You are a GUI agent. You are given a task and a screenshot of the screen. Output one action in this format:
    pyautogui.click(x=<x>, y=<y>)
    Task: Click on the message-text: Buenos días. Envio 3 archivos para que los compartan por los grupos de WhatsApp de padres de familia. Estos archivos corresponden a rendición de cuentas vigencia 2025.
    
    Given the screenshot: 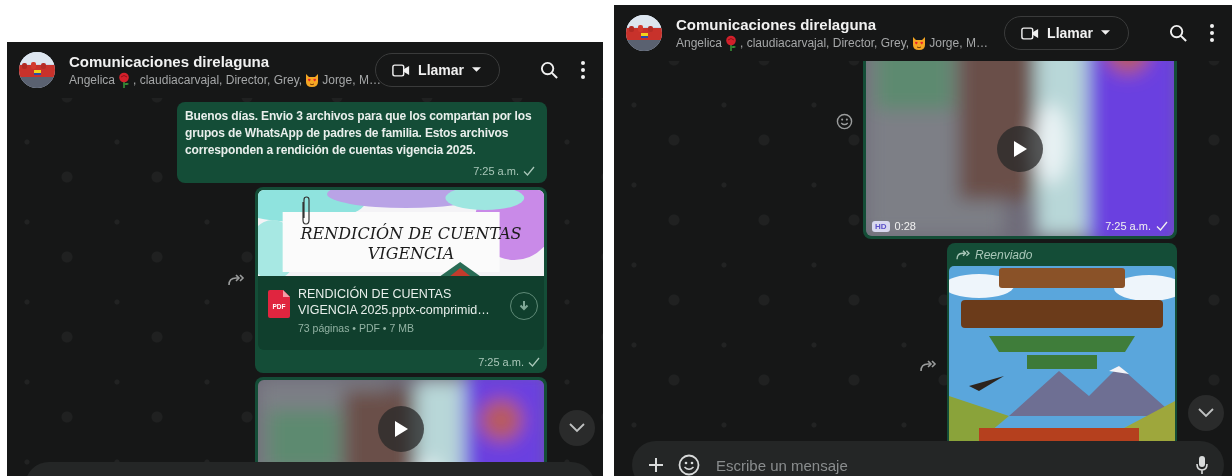 What is the action you would take?
    pyautogui.click(x=359, y=133)
    